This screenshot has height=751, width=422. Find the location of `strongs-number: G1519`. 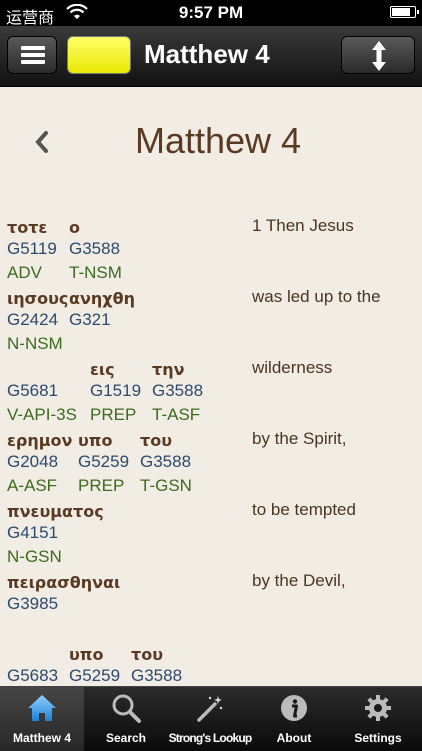

strongs-number: G1519 is located at coordinates (115, 391).